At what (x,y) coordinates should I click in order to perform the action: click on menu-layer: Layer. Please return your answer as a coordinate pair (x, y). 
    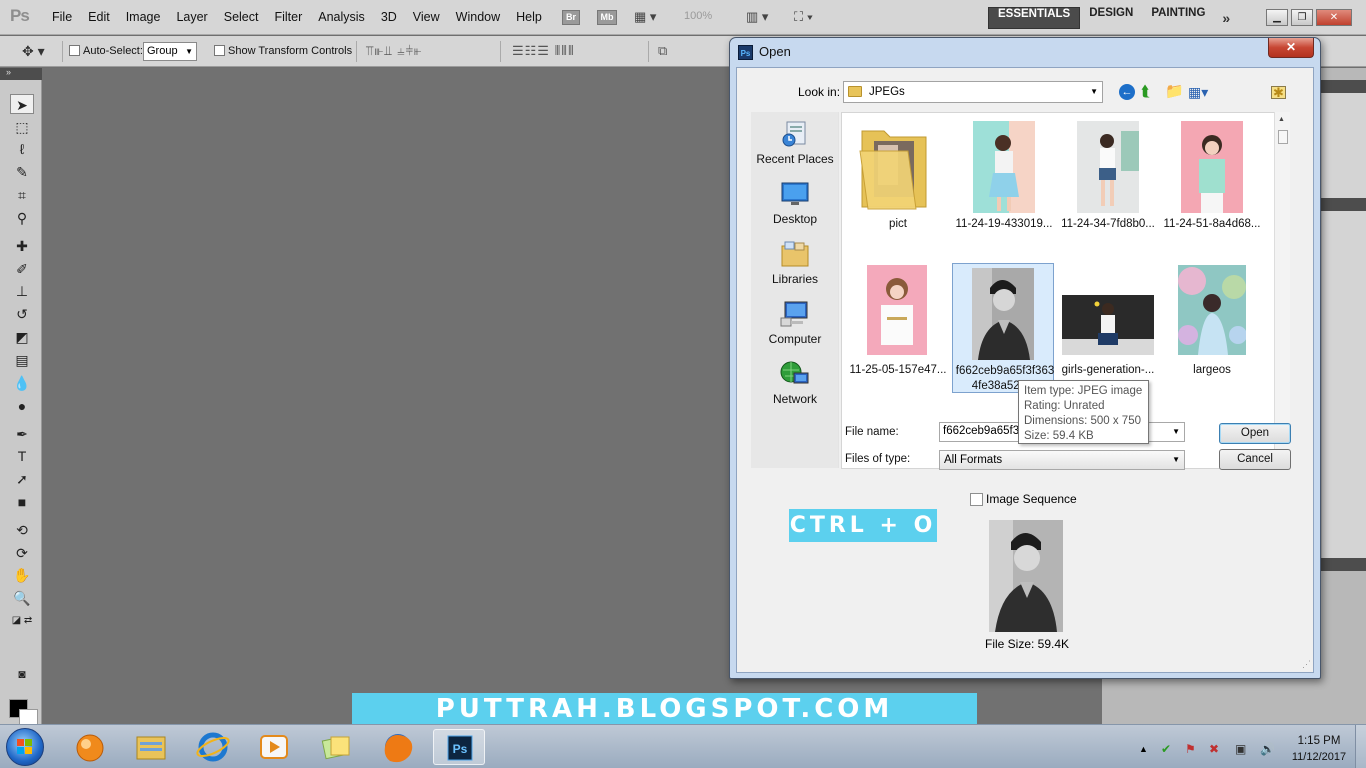
    Looking at the image, I should click on (191, 17).